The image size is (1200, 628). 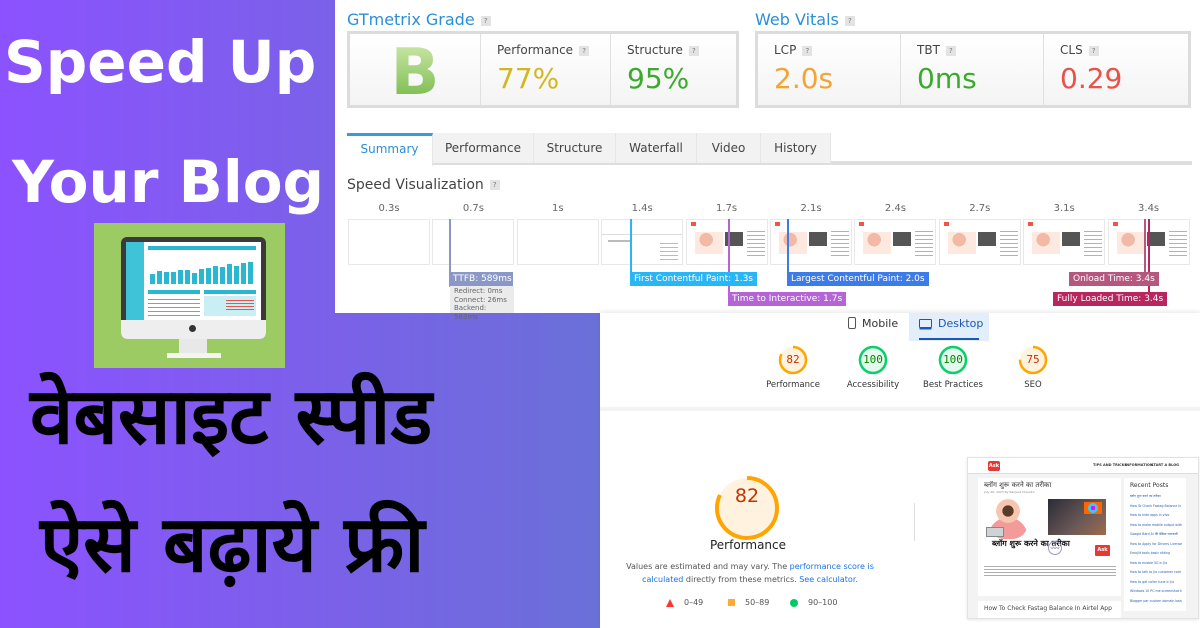 I want to click on score-gauge-accessibility: 100 Accessibility, so click(x=873, y=367).